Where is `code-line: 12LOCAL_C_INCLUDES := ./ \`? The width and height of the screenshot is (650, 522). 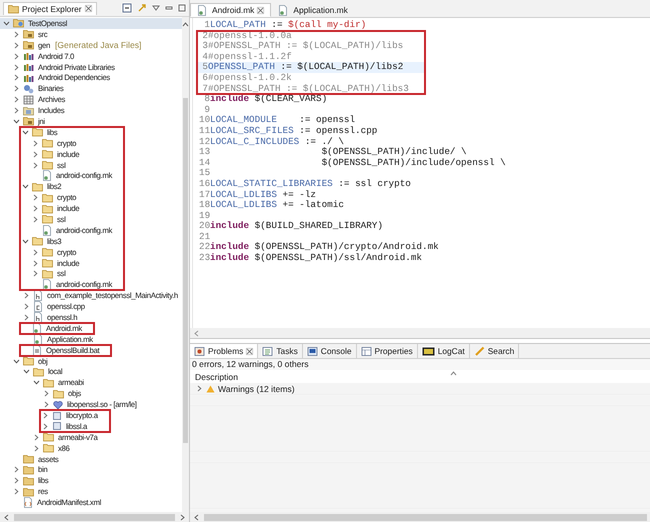
code-line: 12LOCAL_C_INCLUDES := ./ \ is located at coordinates (272, 141).